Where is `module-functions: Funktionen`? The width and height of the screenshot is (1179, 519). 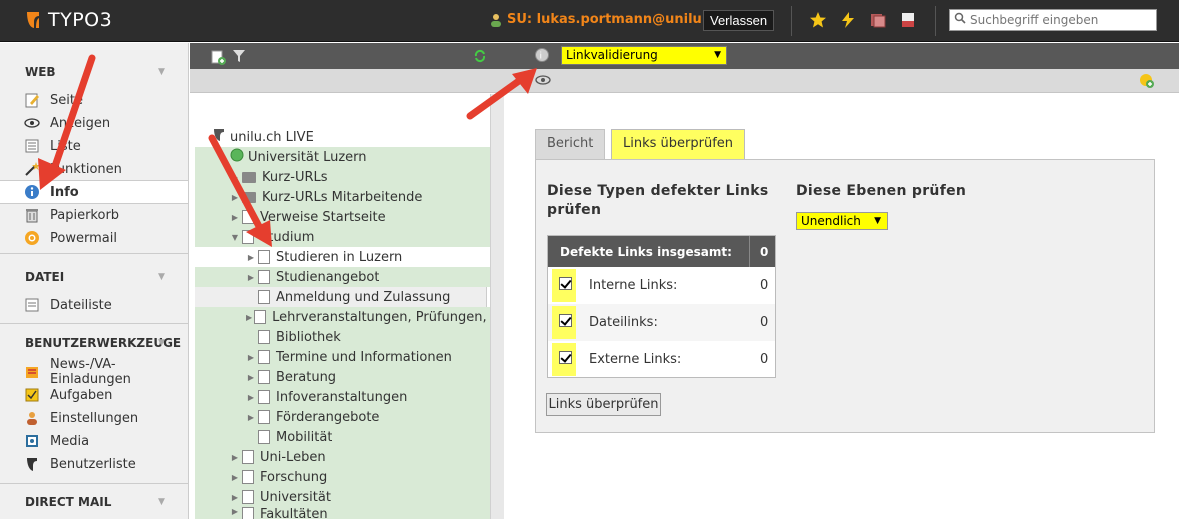
module-functions: Funktionen is located at coordinates (94, 169).